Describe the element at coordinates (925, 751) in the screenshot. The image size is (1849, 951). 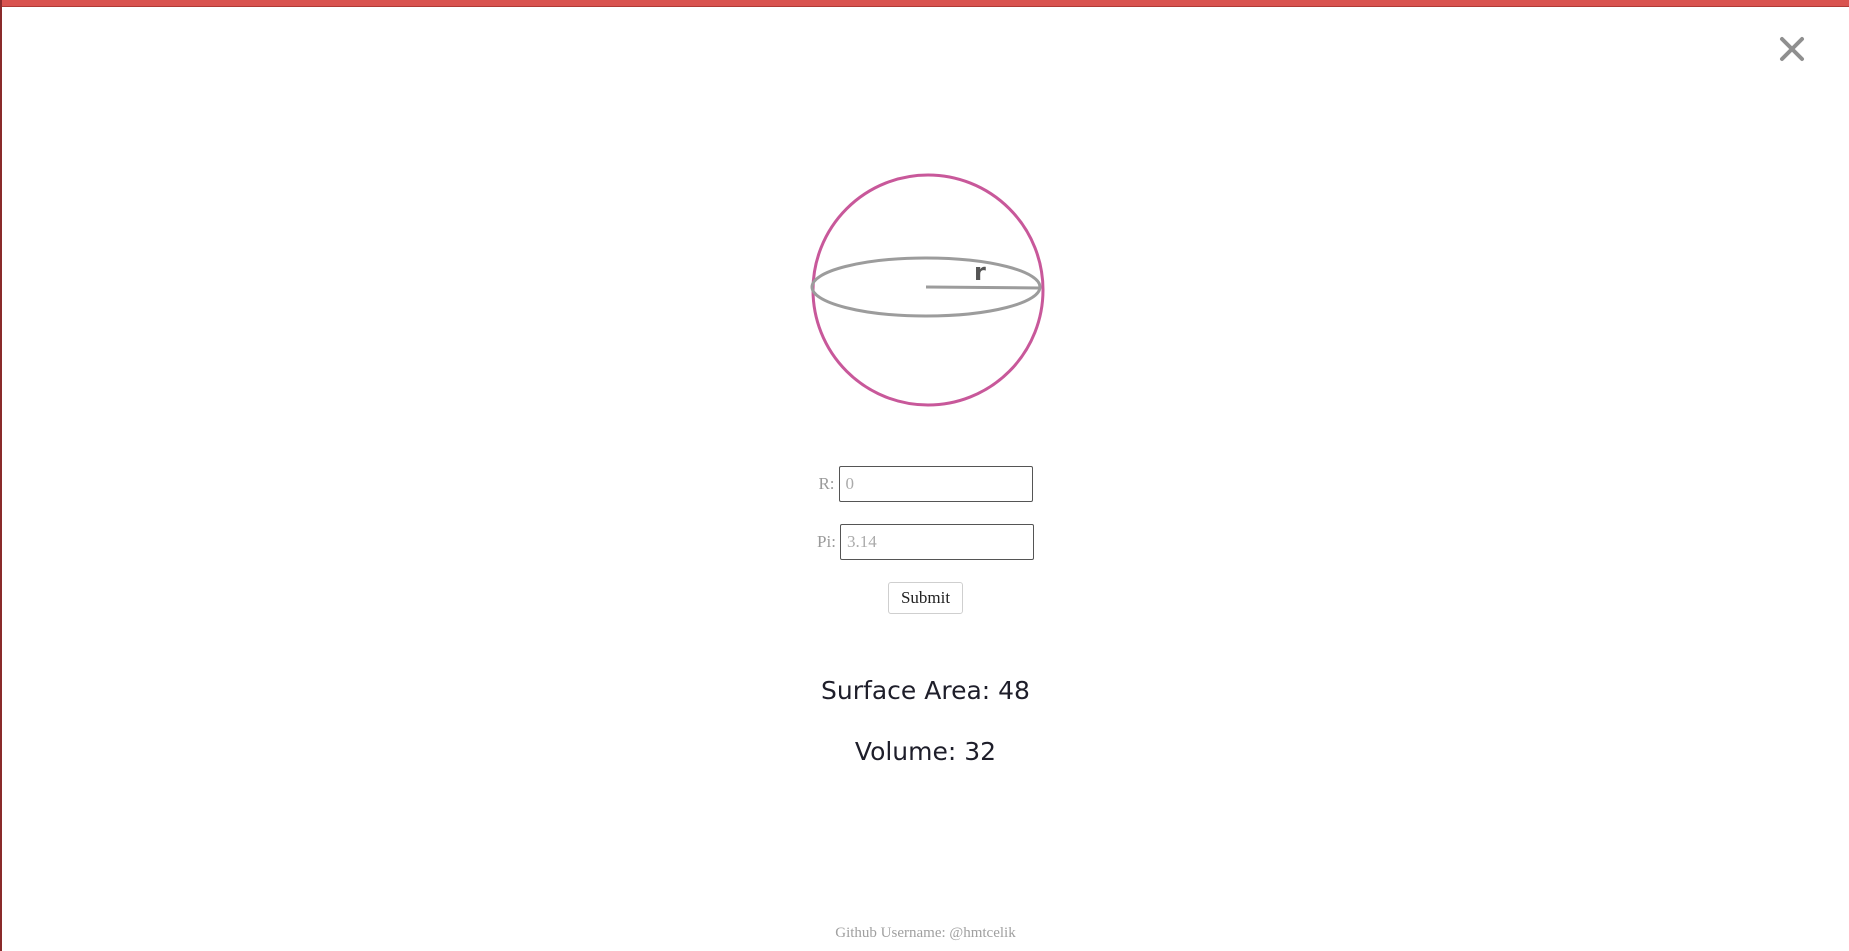
I see `volume-result: Volume: 32` at that location.